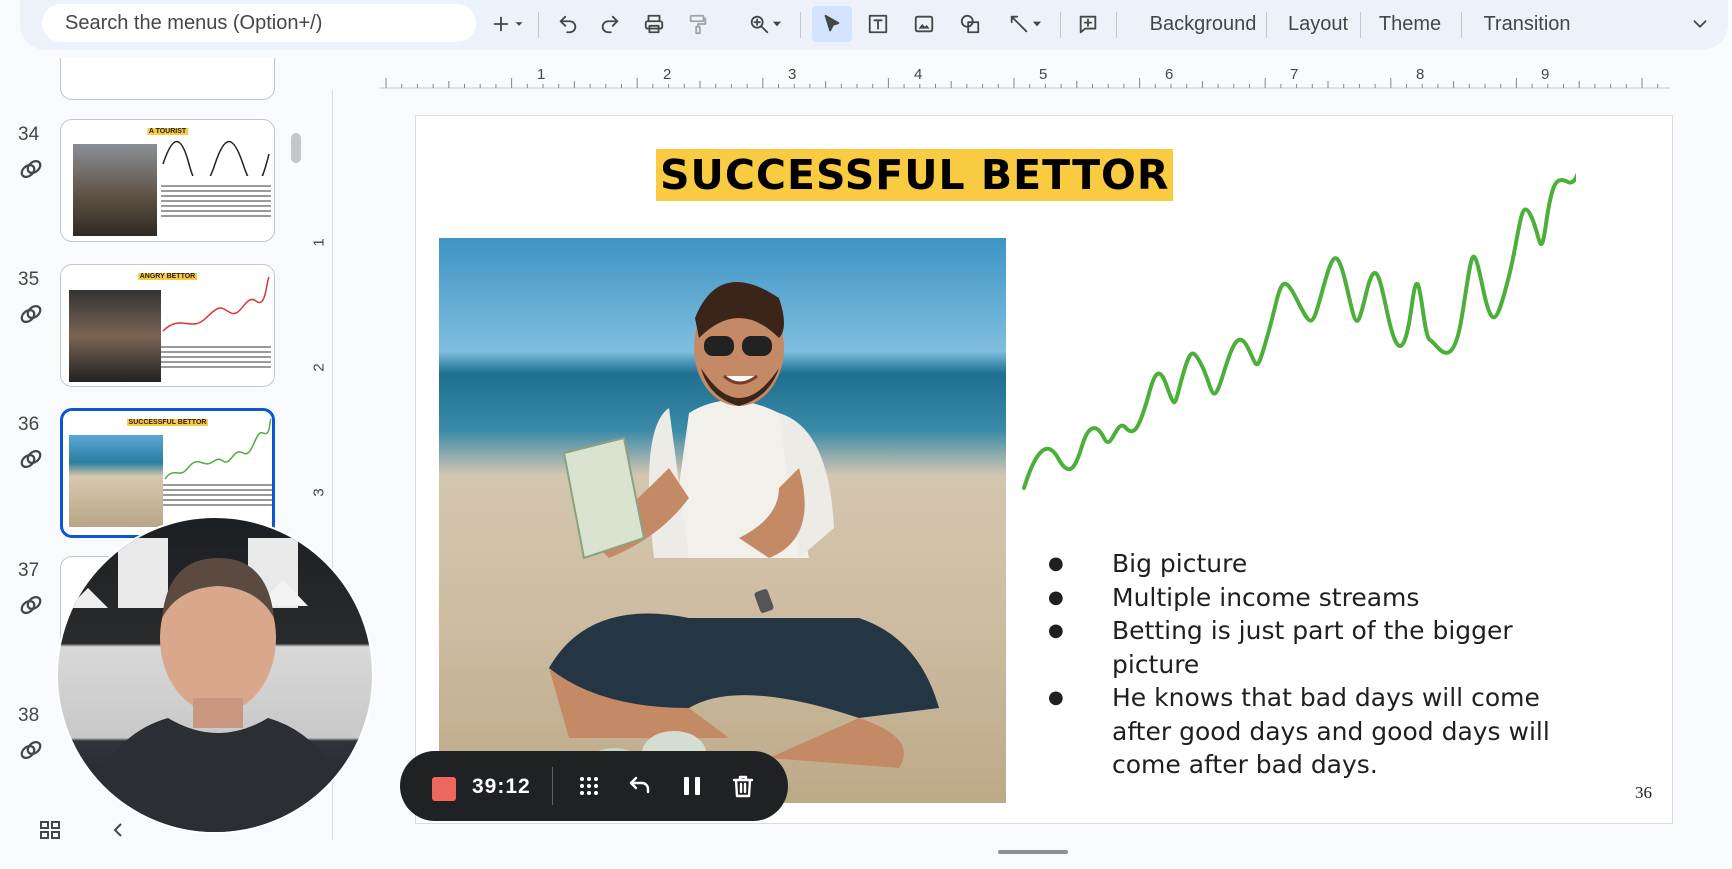 The width and height of the screenshot is (1732, 869). What do you see at coordinates (918, 74) in the screenshot?
I see `ruler-label: 4` at bounding box center [918, 74].